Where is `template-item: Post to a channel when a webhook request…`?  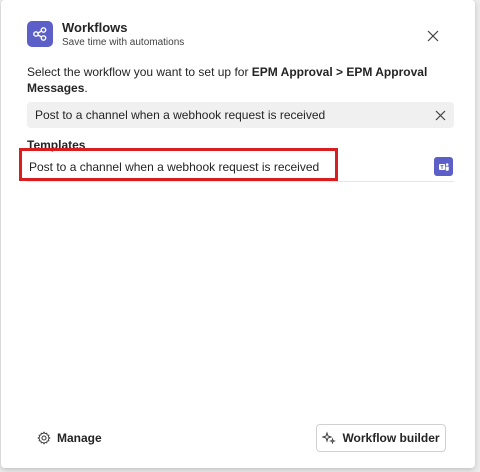
template-item: Post to a channel when a webhook request… is located at coordinates (240, 166).